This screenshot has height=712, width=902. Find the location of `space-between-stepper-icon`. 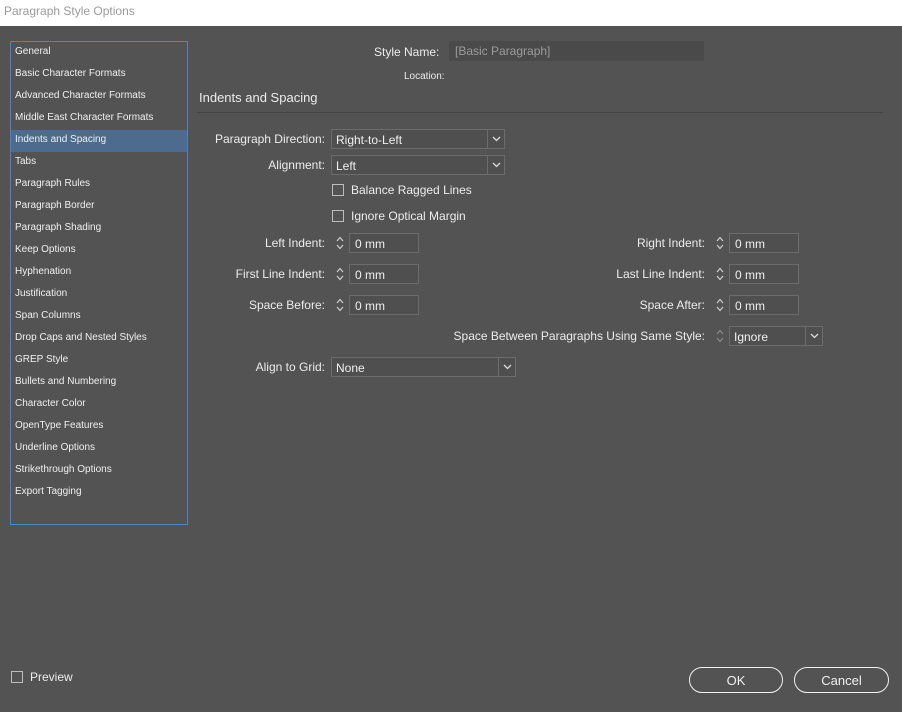

space-between-stepper-icon is located at coordinates (720, 336).